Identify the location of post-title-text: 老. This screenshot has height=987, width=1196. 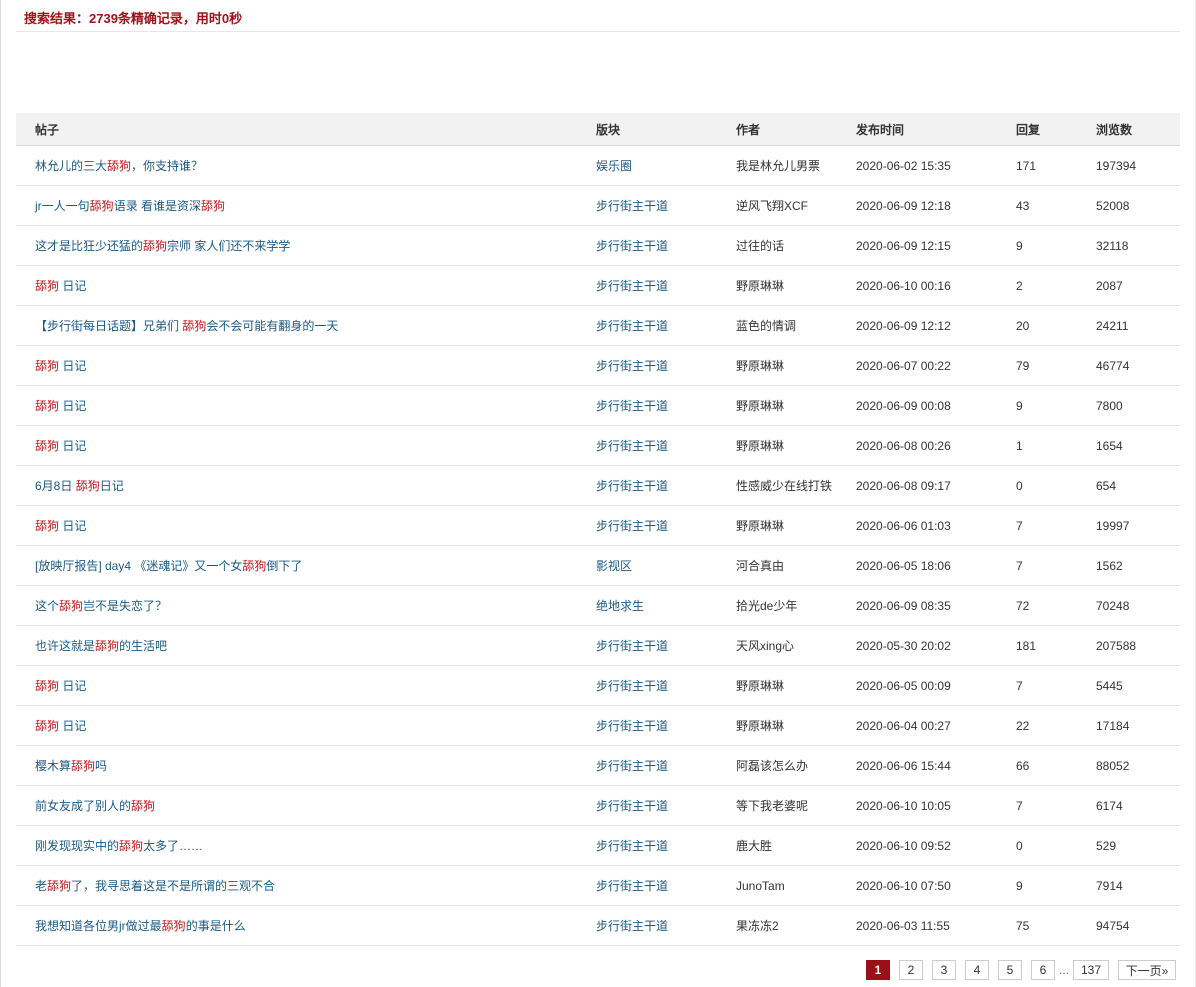
(41, 886).